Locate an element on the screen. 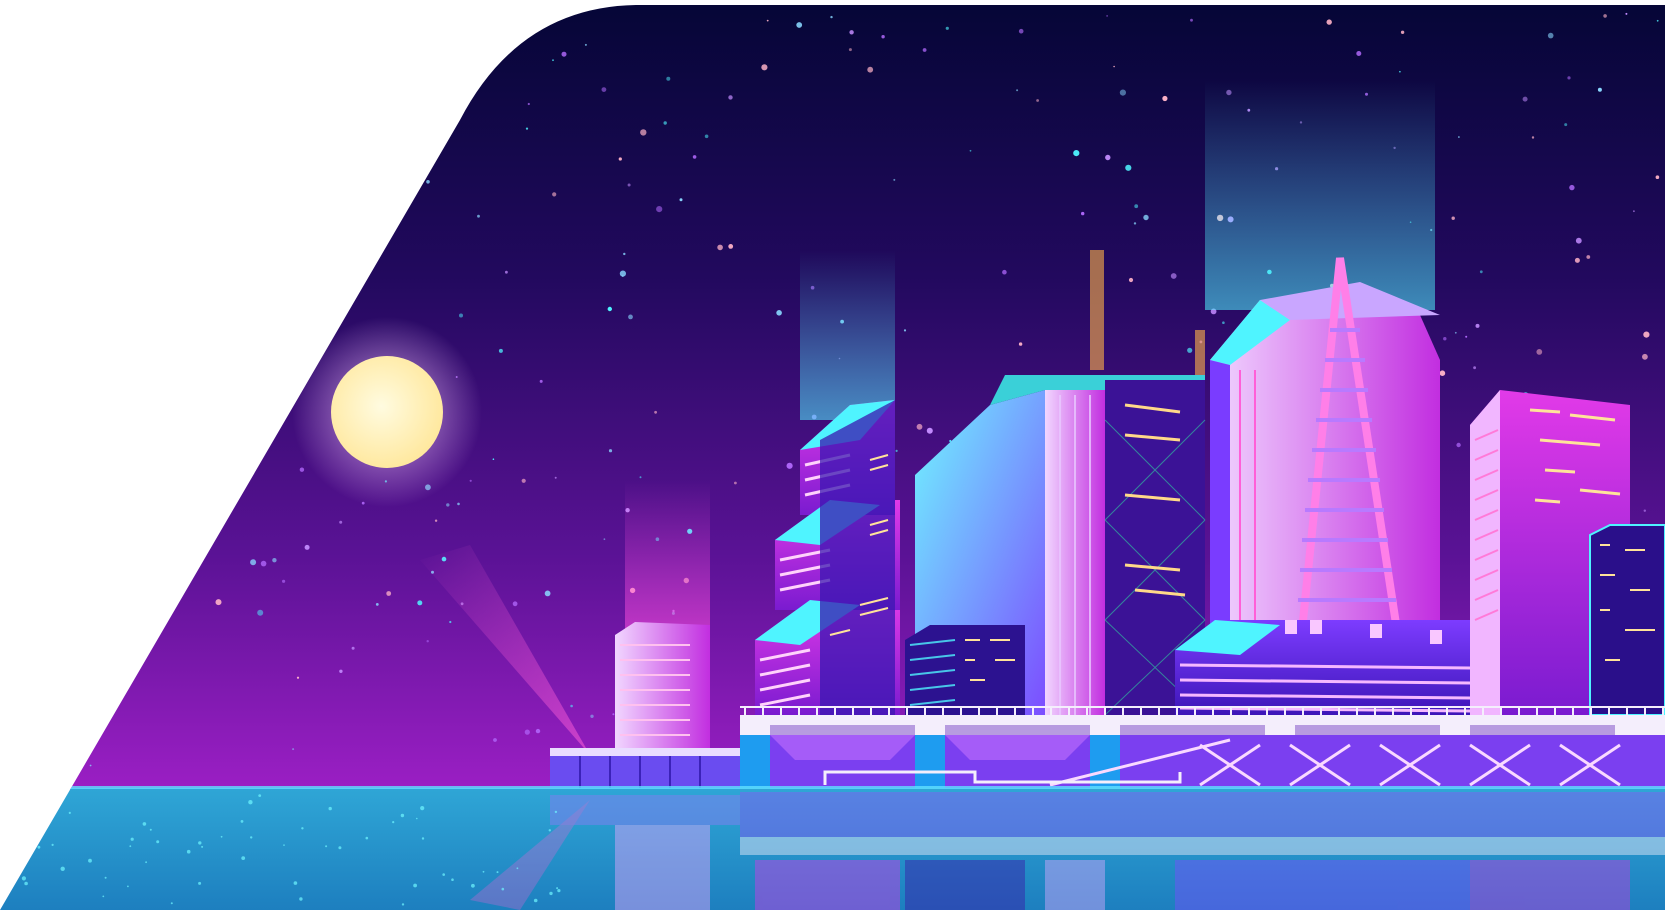 This screenshot has height=910, width=1665. podium is located at coordinates (1325, 667).